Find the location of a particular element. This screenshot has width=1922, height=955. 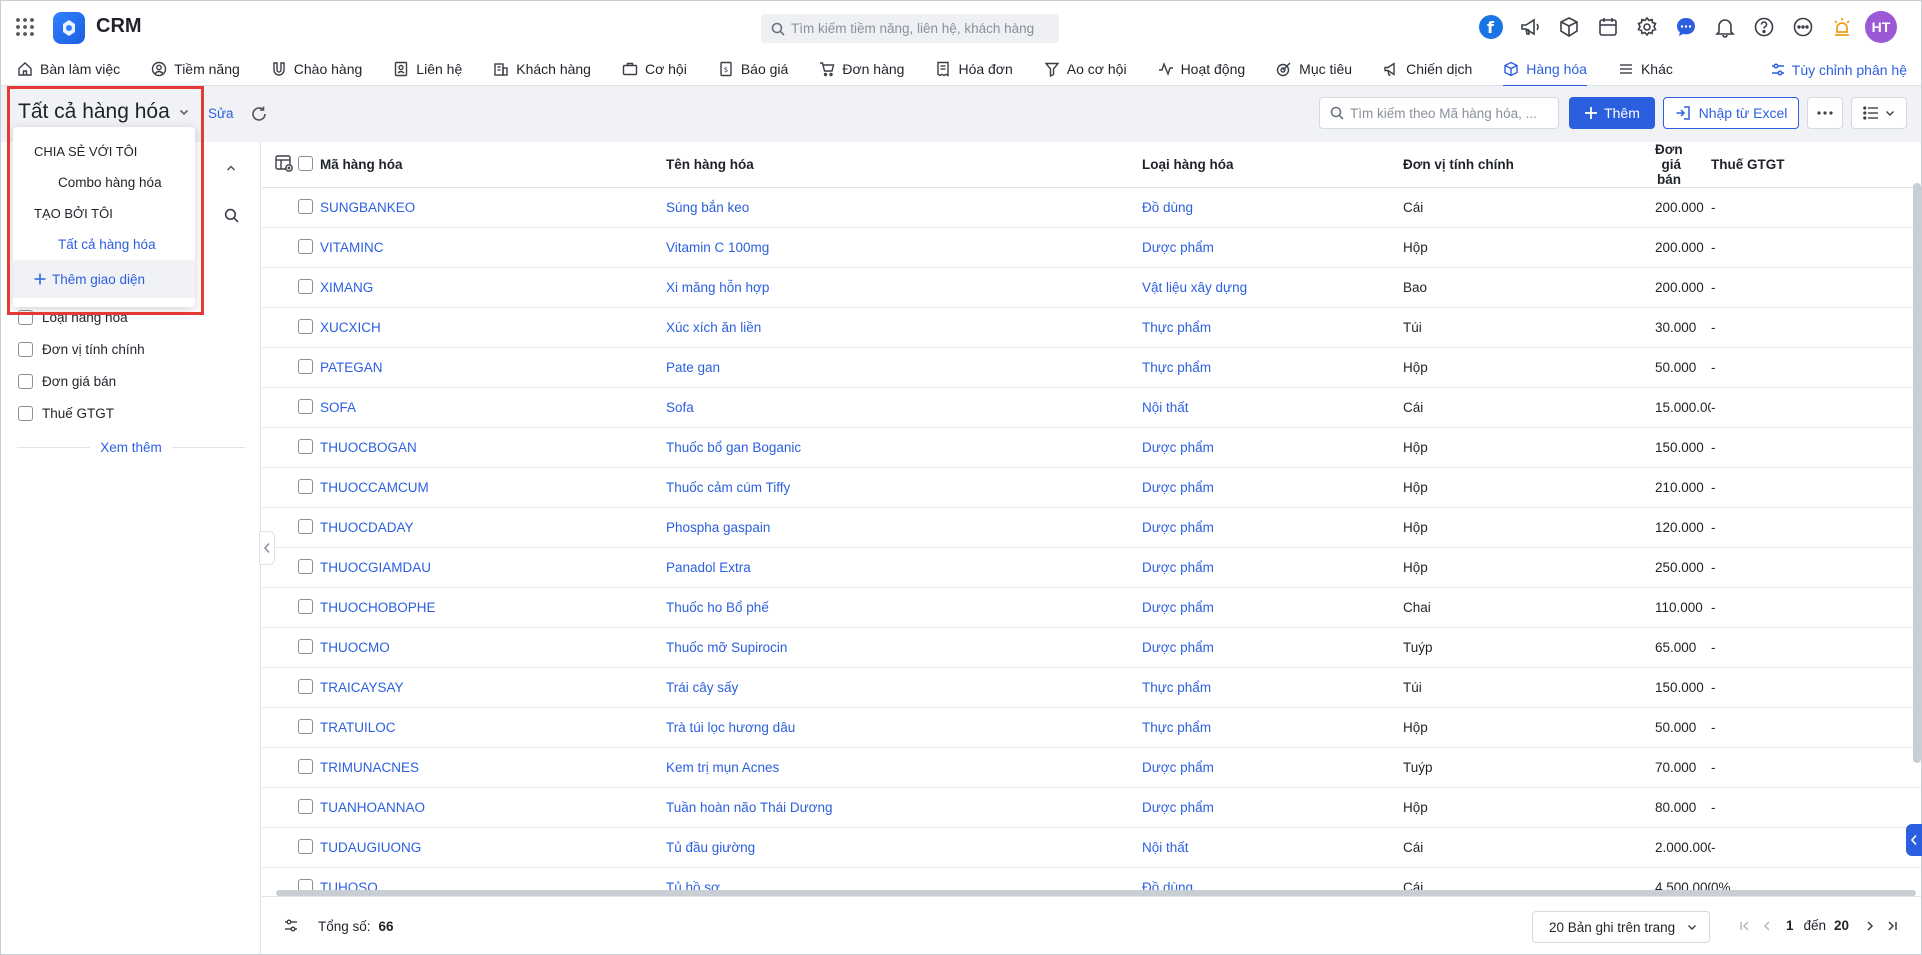

import-excel-button: Nhập từ Excel is located at coordinates (1731, 113).